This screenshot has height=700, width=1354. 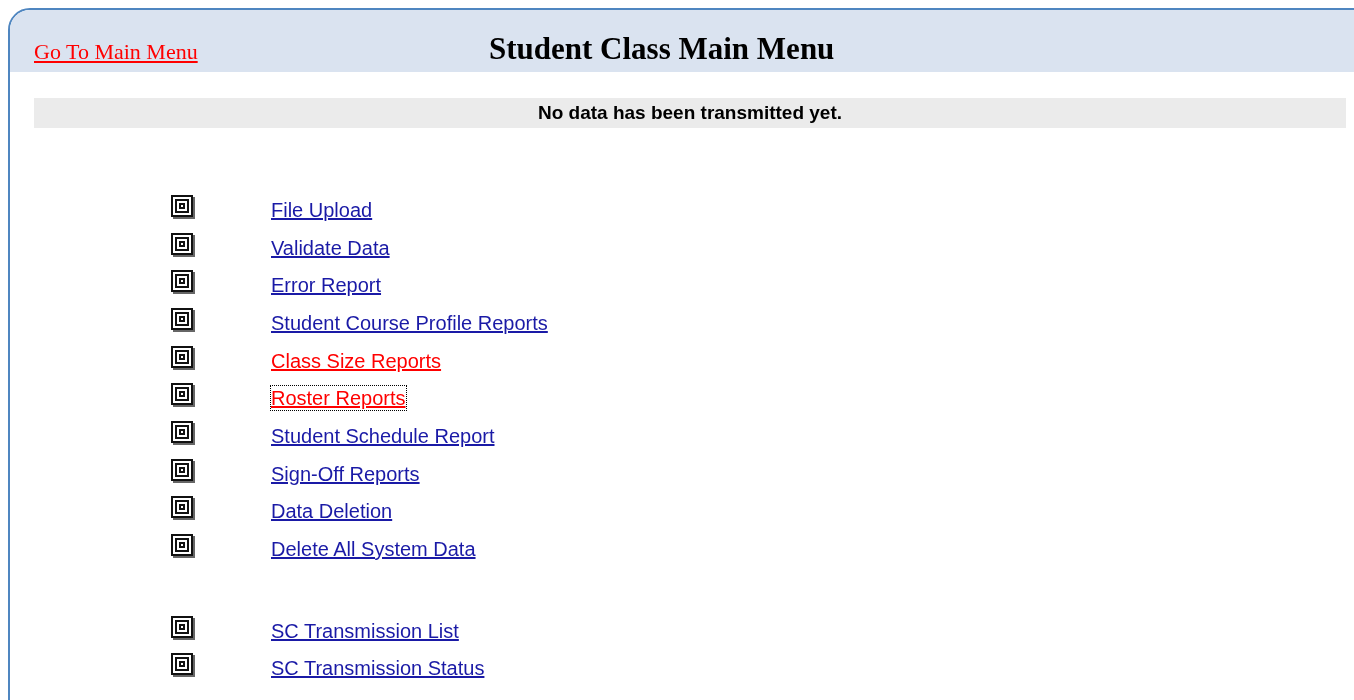 I want to click on menu-link: File Upload, so click(x=322, y=209).